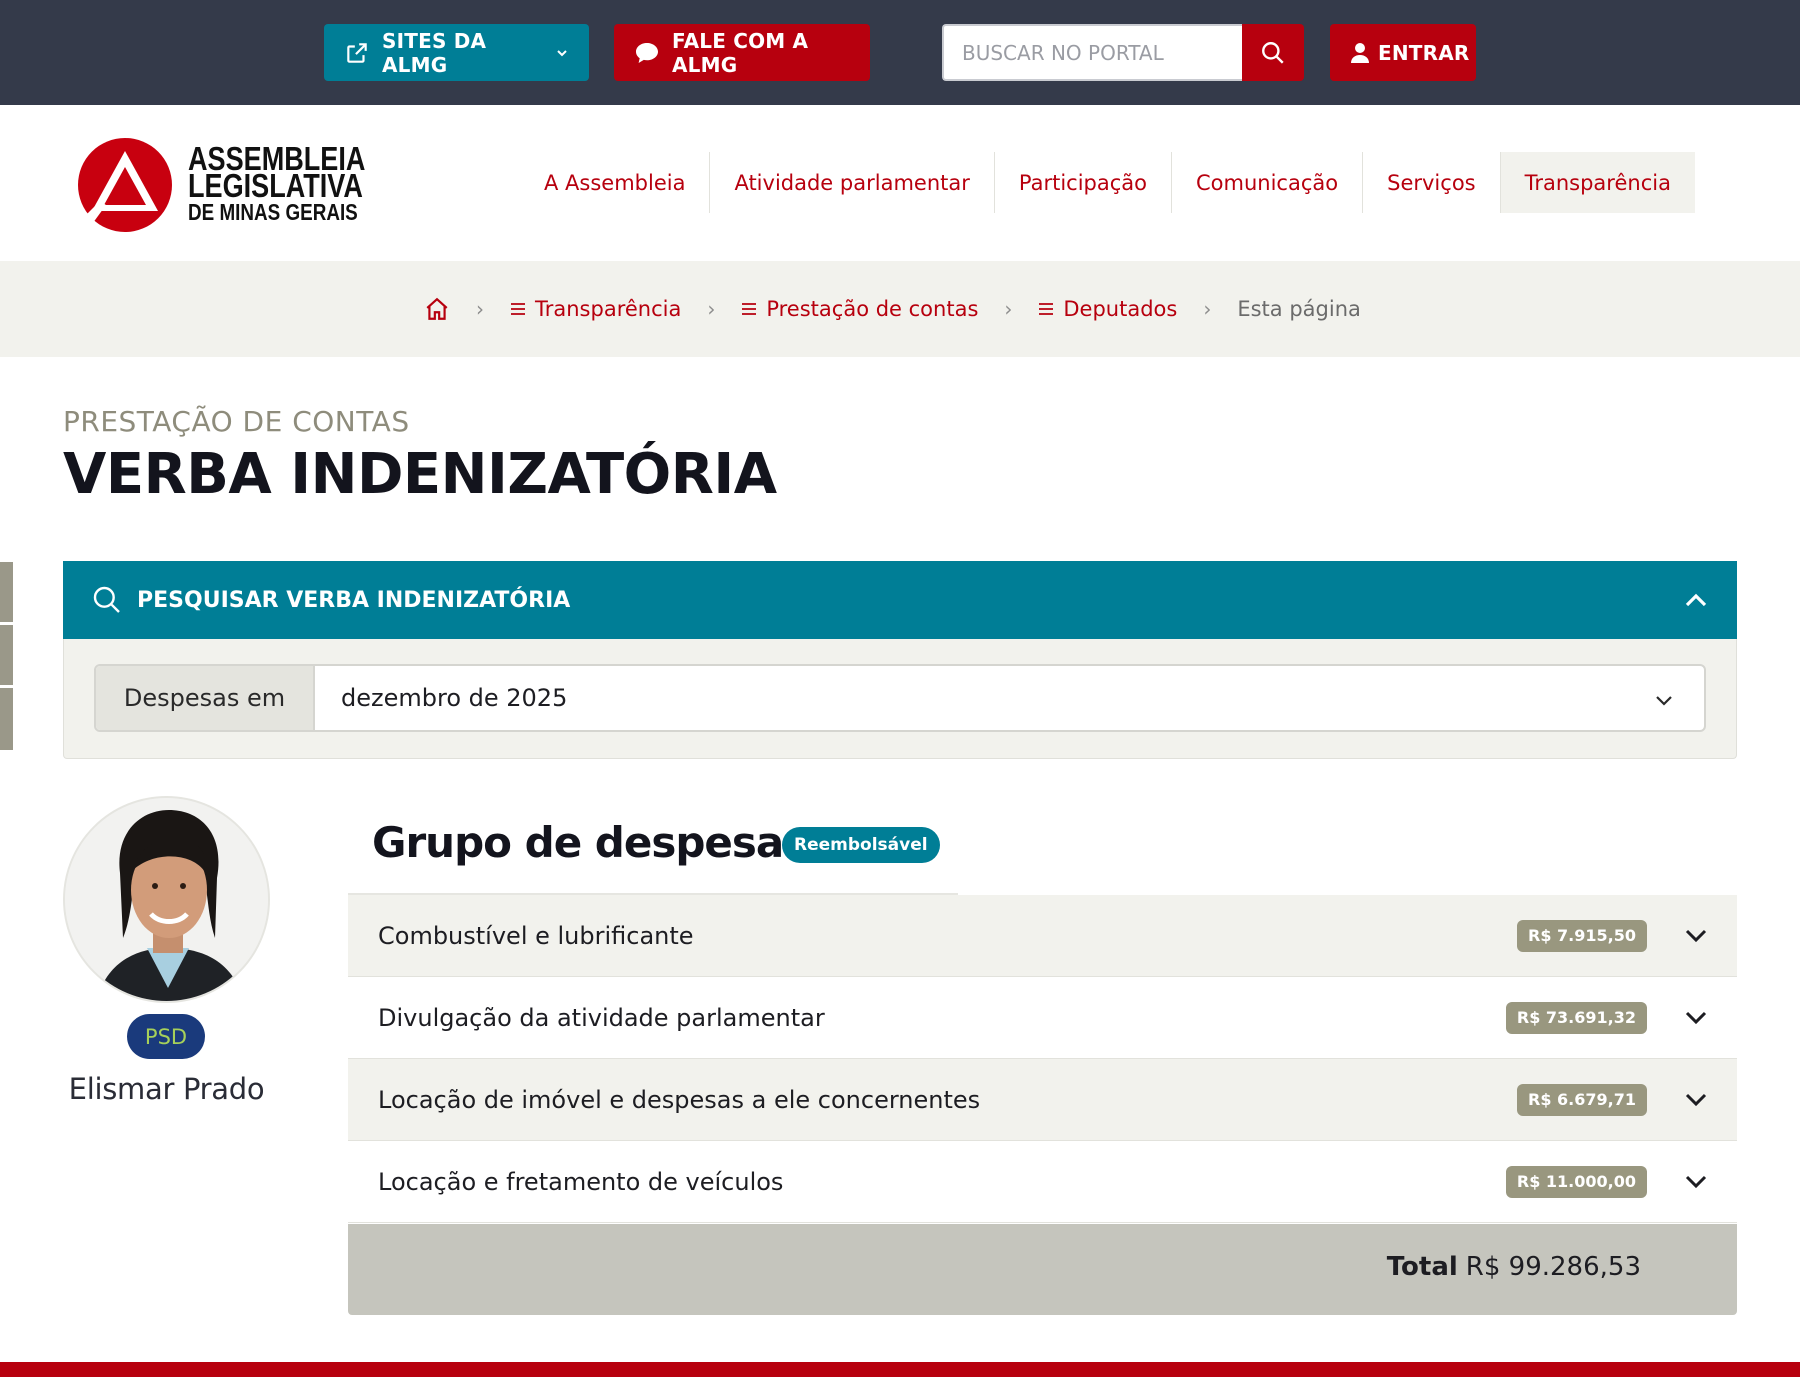  I want to click on search-panel-title: PESQUISAR VERBA INDENIZATÓRIA, so click(354, 600).